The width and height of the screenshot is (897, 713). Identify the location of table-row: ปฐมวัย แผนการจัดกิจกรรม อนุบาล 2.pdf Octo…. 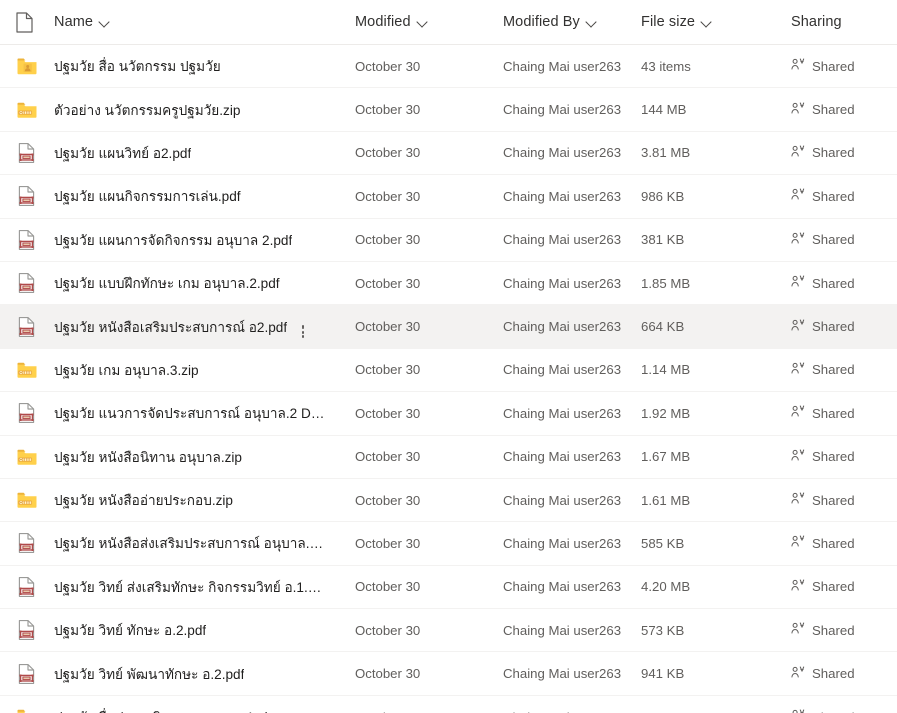
(448, 240).